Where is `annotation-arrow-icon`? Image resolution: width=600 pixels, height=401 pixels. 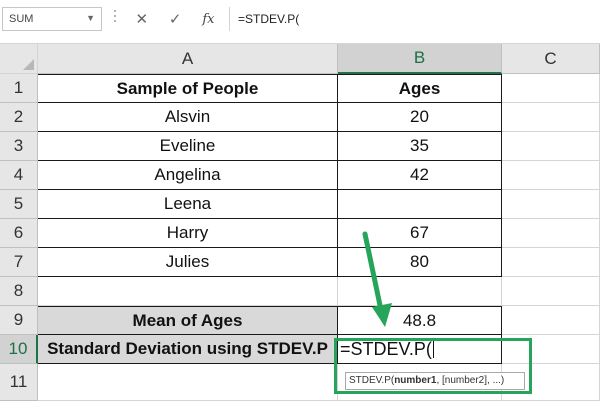
annotation-arrow-icon is located at coordinates (377, 279).